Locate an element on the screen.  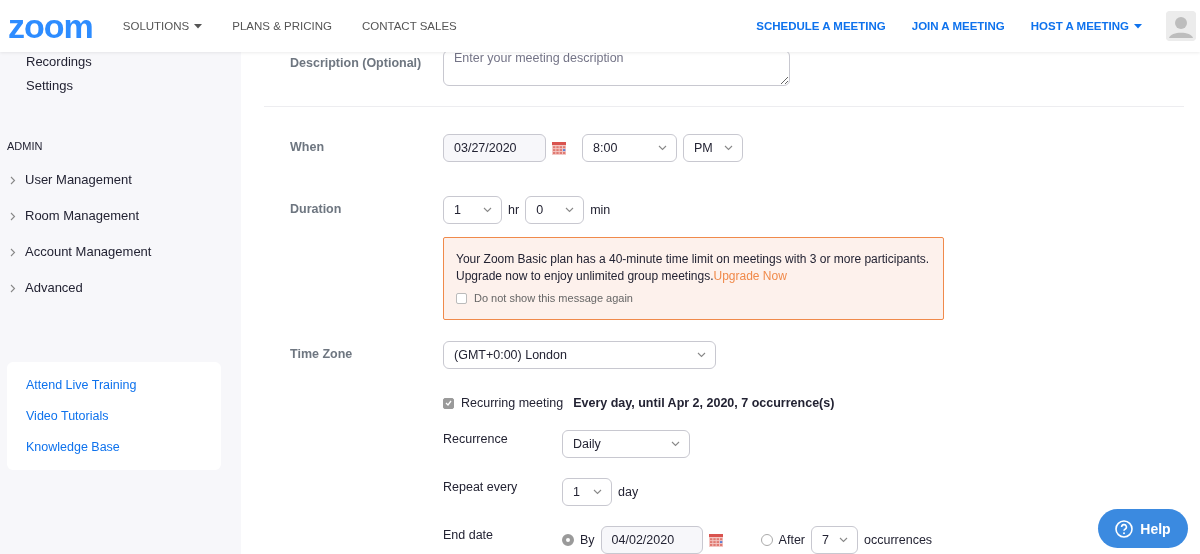
field-label: Recurrence is located at coordinates (476, 438).